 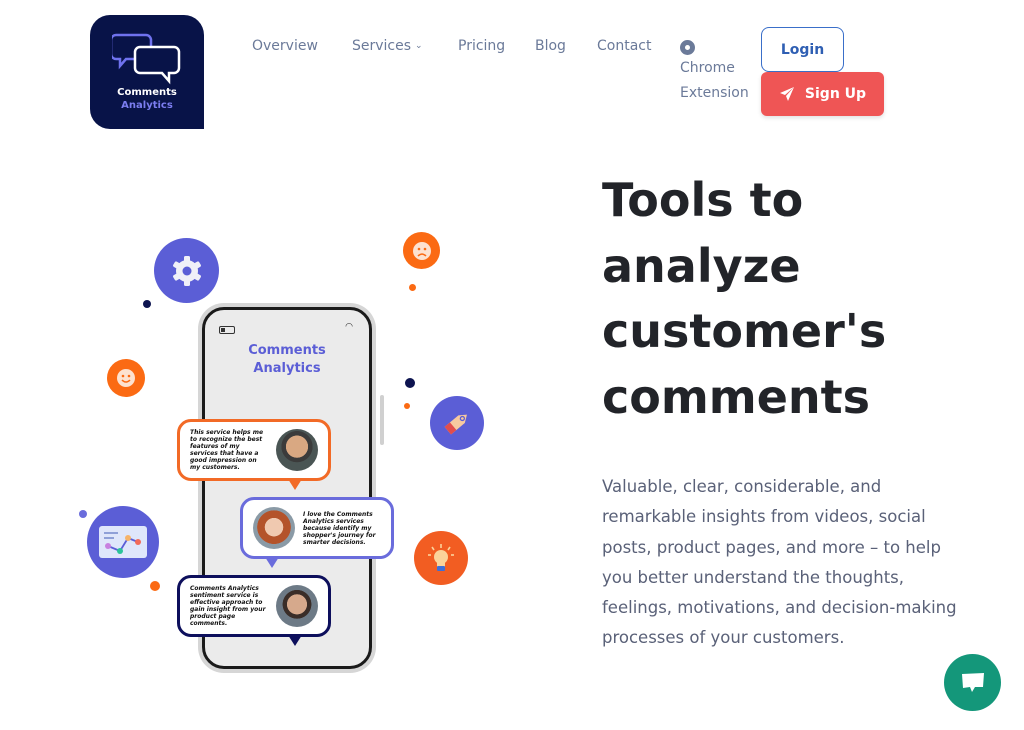 I want to click on login-button: Login, so click(x=802, y=49).